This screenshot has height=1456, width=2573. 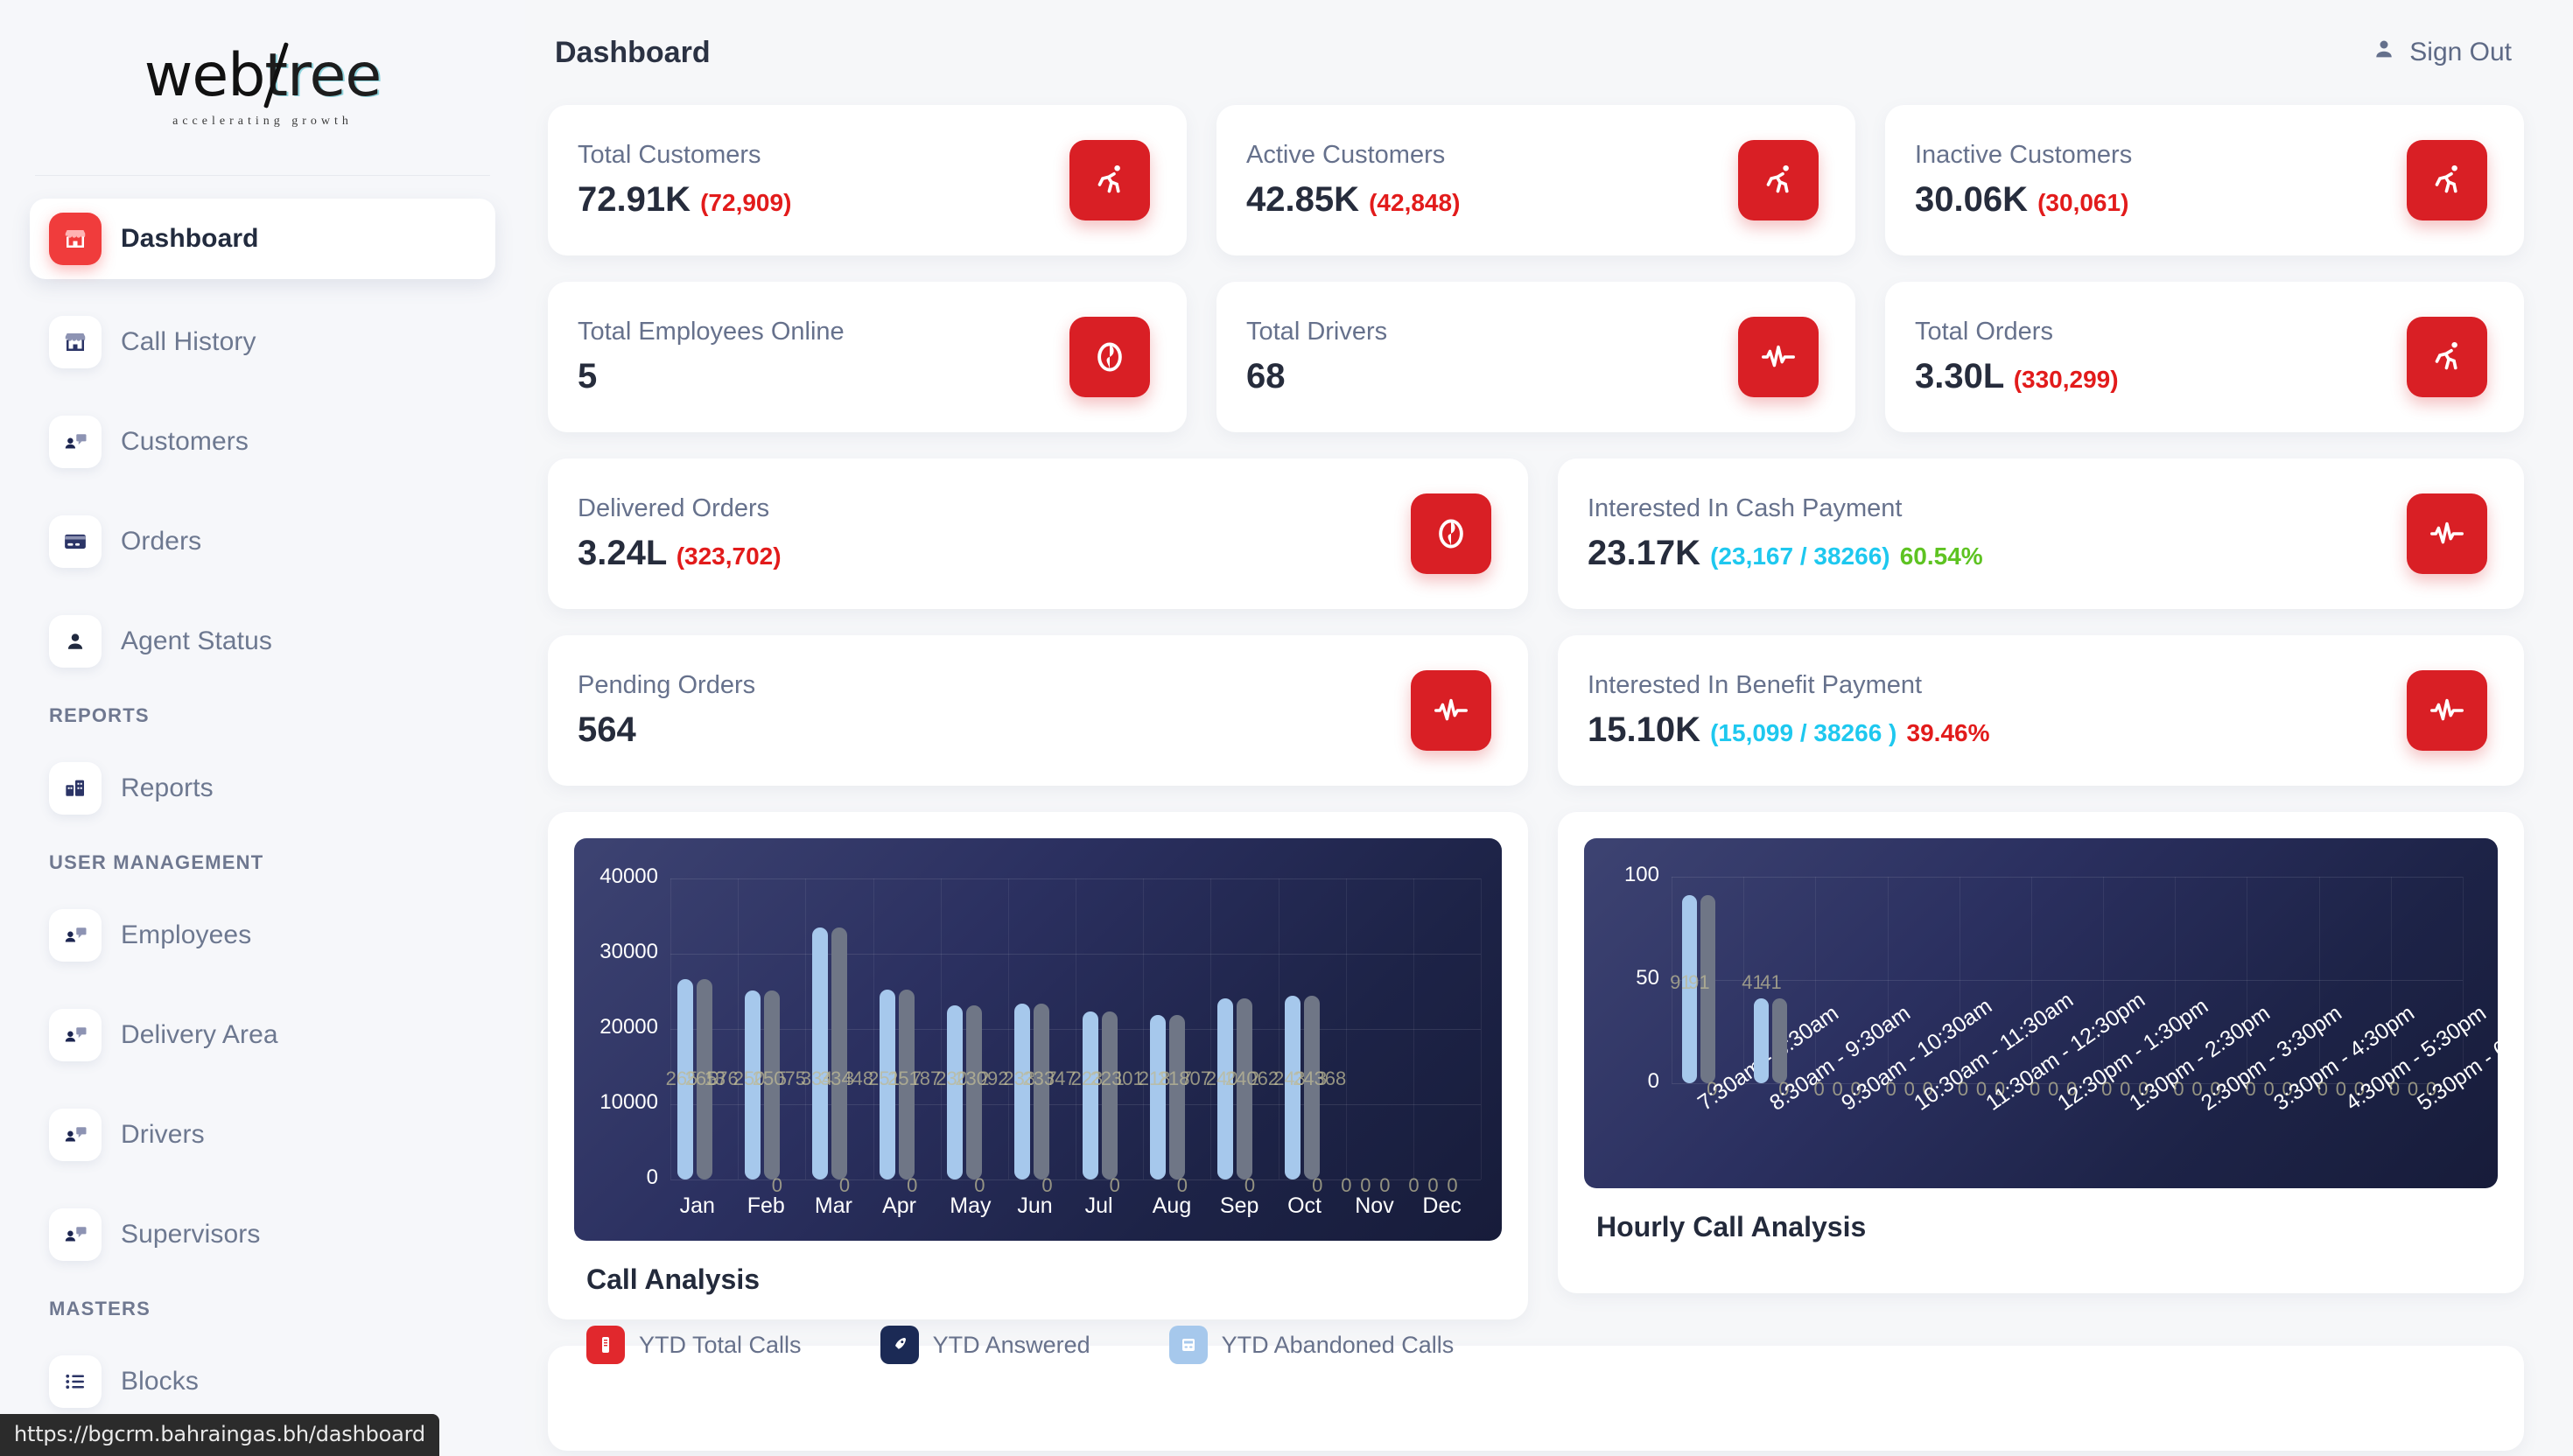 What do you see at coordinates (607, 729) in the screenshot?
I see `stat-value: 564` at bounding box center [607, 729].